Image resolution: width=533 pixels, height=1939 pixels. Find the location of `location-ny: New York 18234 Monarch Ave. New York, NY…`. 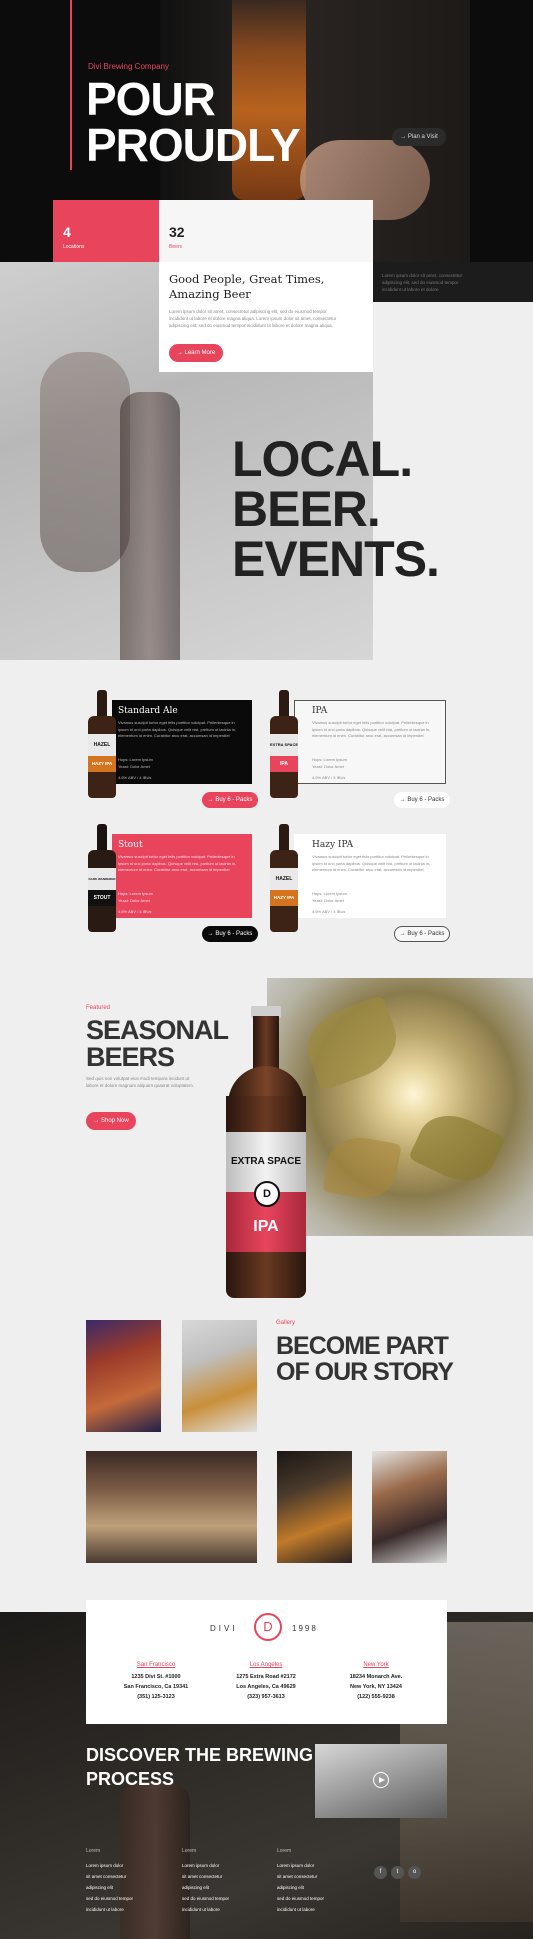

location-ny: New York 18234 Monarch Ave. New York, NY… is located at coordinates (376, 1681).